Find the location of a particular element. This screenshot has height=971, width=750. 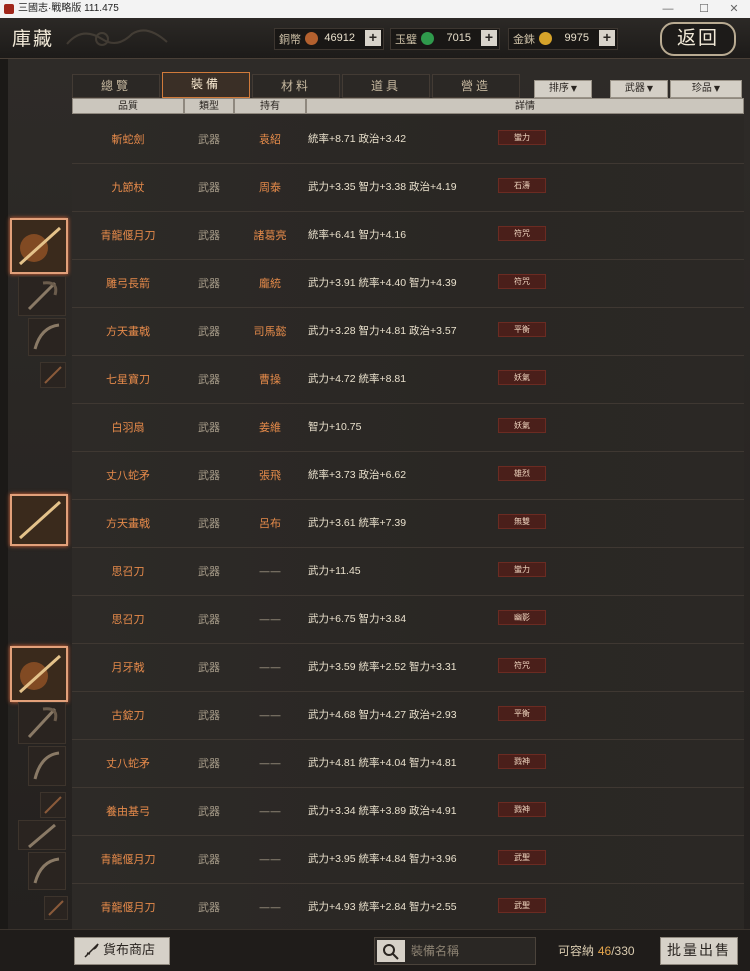

skill-badge: 妖氣 is located at coordinates (522, 425).